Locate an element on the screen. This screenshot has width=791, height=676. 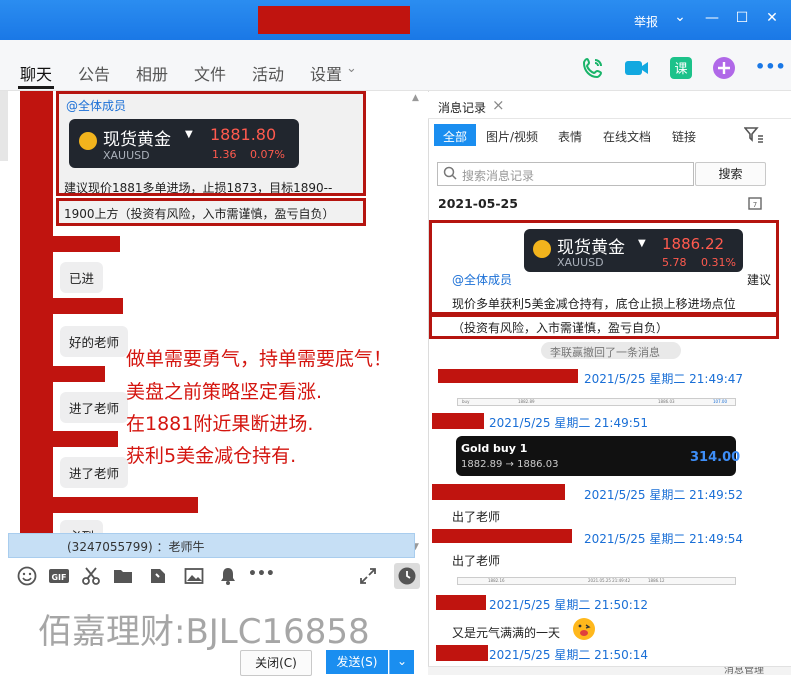
filter-tab-all: 全部 is located at coordinates (455, 136).